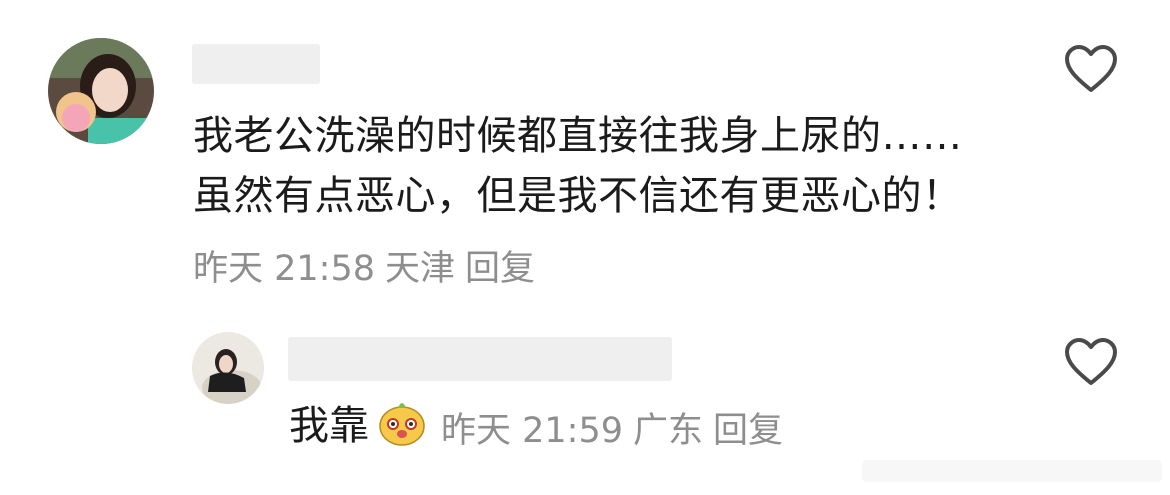 The width and height of the screenshot is (1170, 495). I want to click on commenter-avatar, so click(101, 91).